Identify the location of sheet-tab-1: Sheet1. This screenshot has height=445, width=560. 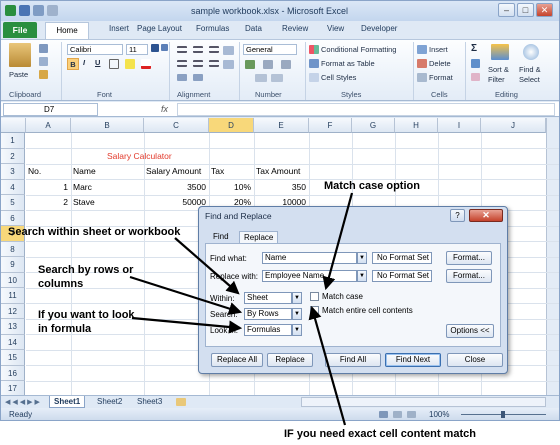
(67, 402).